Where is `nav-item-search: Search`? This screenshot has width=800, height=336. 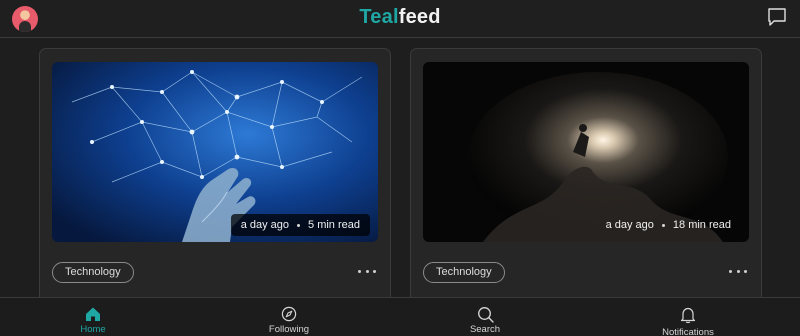
nav-item-search: Search is located at coordinates (485, 317).